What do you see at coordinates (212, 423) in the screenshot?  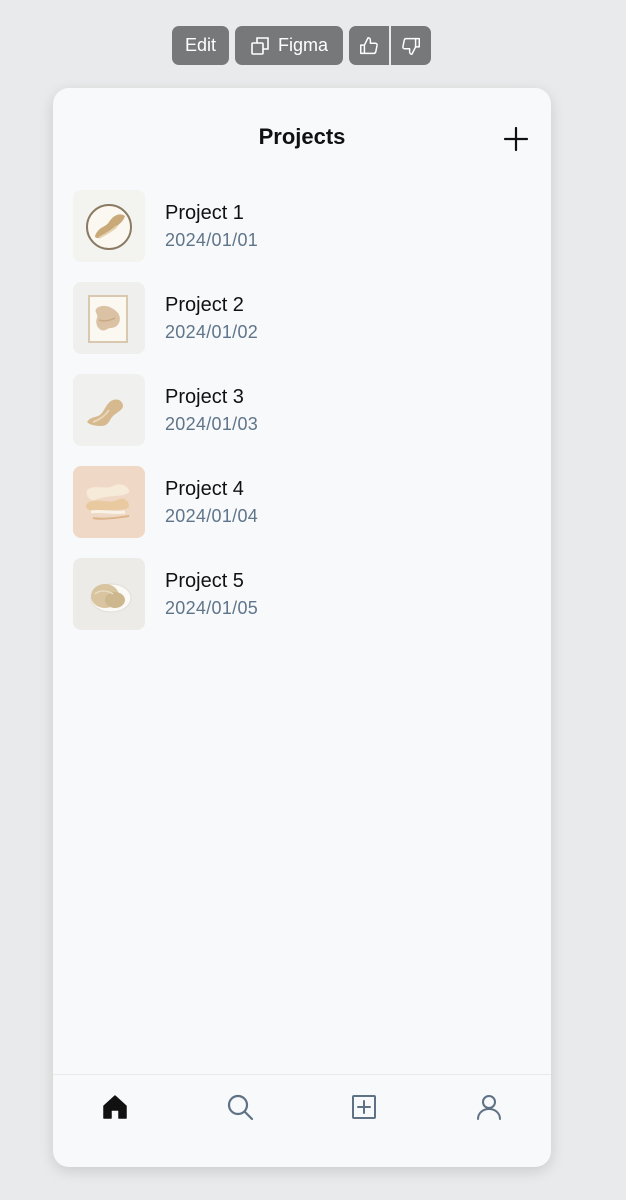 I see `project-date: 2024/01/03` at bounding box center [212, 423].